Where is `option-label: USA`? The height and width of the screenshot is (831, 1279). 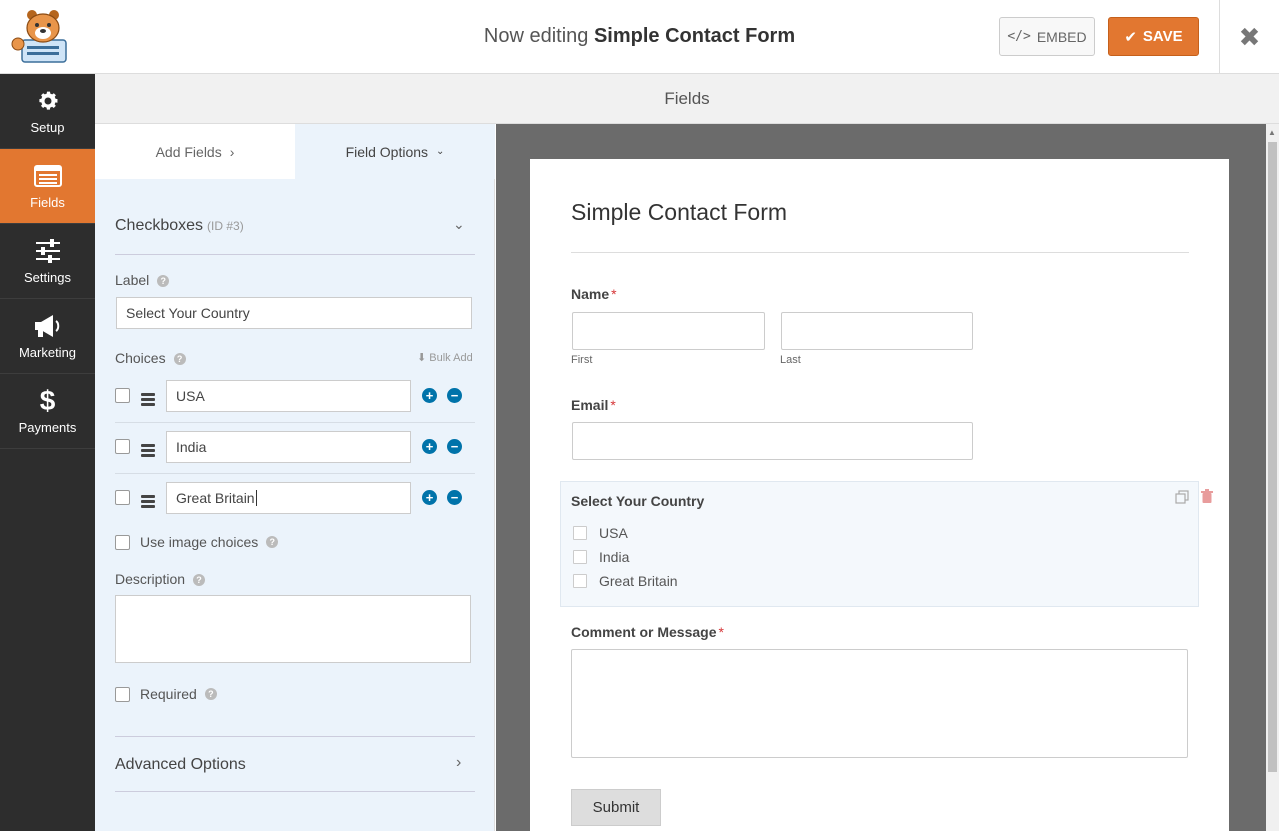 option-label: USA is located at coordinates (613, 533).